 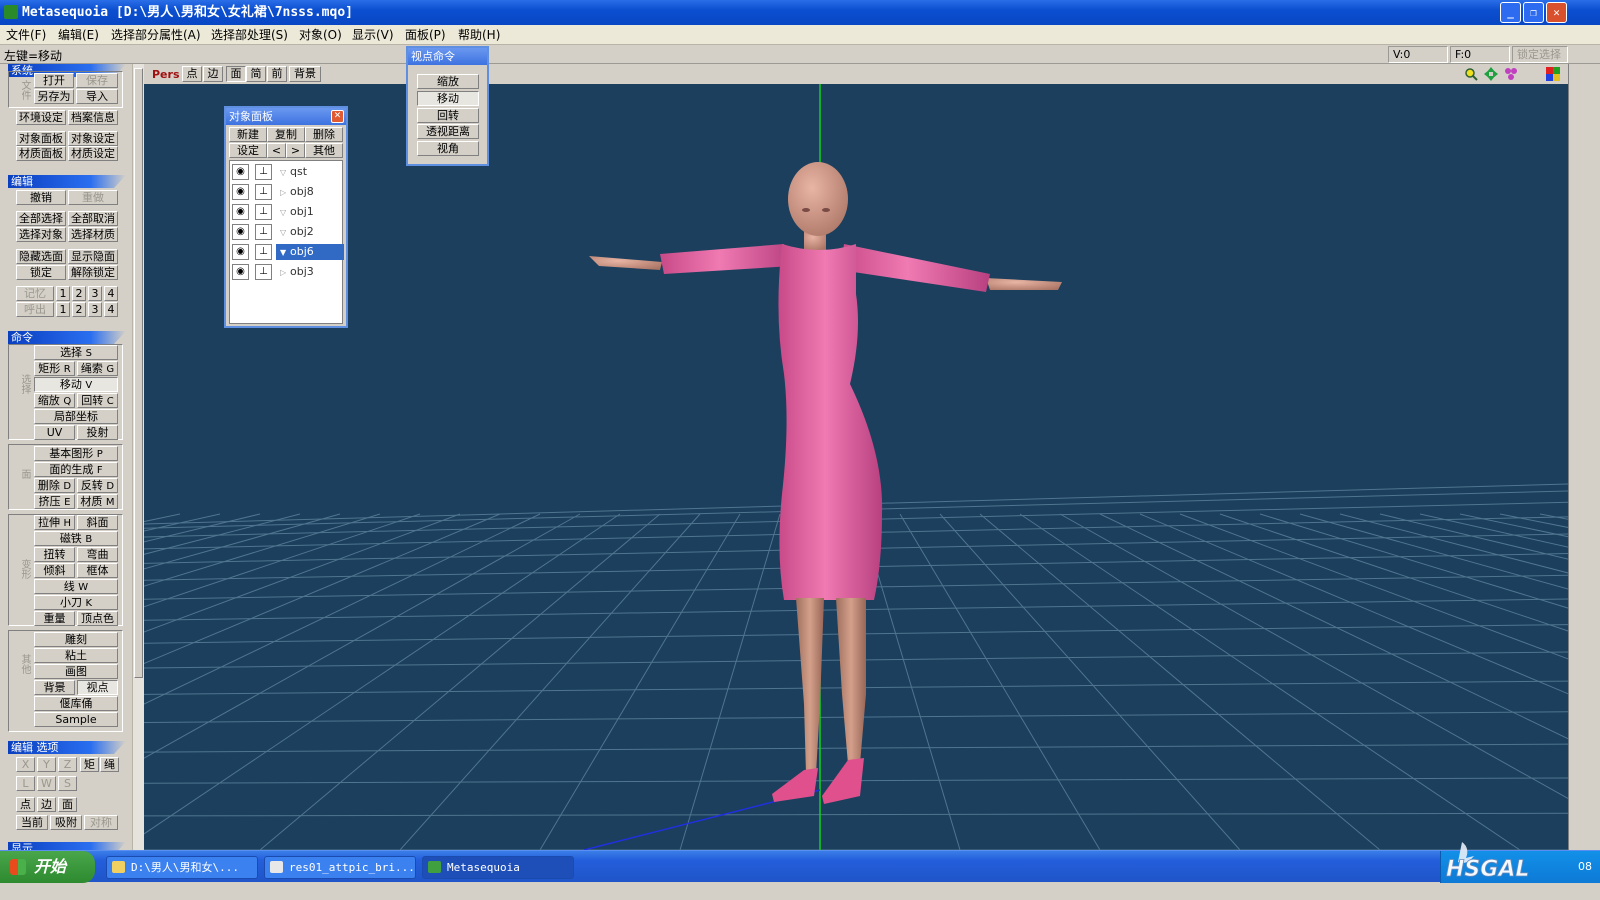 What do you see at coordinates (305, 74) in the screenshot?
I see `background-toggle: 背景` at bounding box center [305, 74].